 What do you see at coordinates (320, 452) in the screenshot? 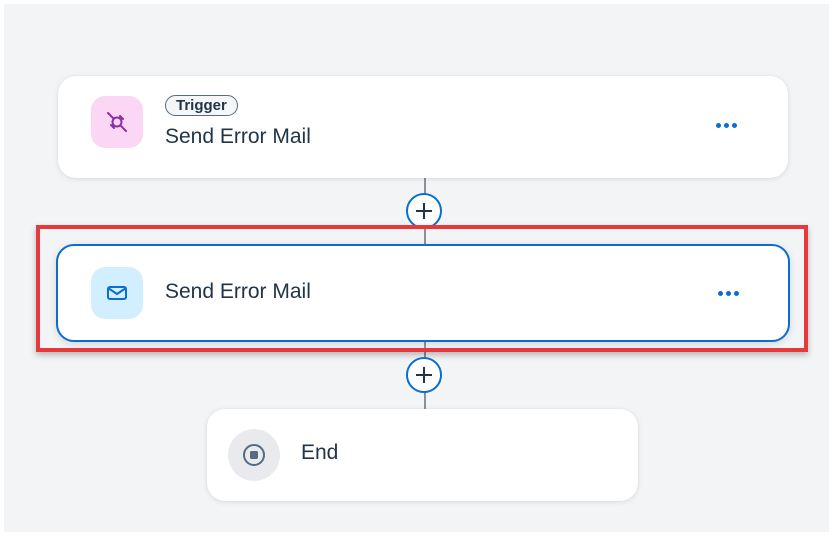
I see `step-title: End` at bounding box center [320, 452].